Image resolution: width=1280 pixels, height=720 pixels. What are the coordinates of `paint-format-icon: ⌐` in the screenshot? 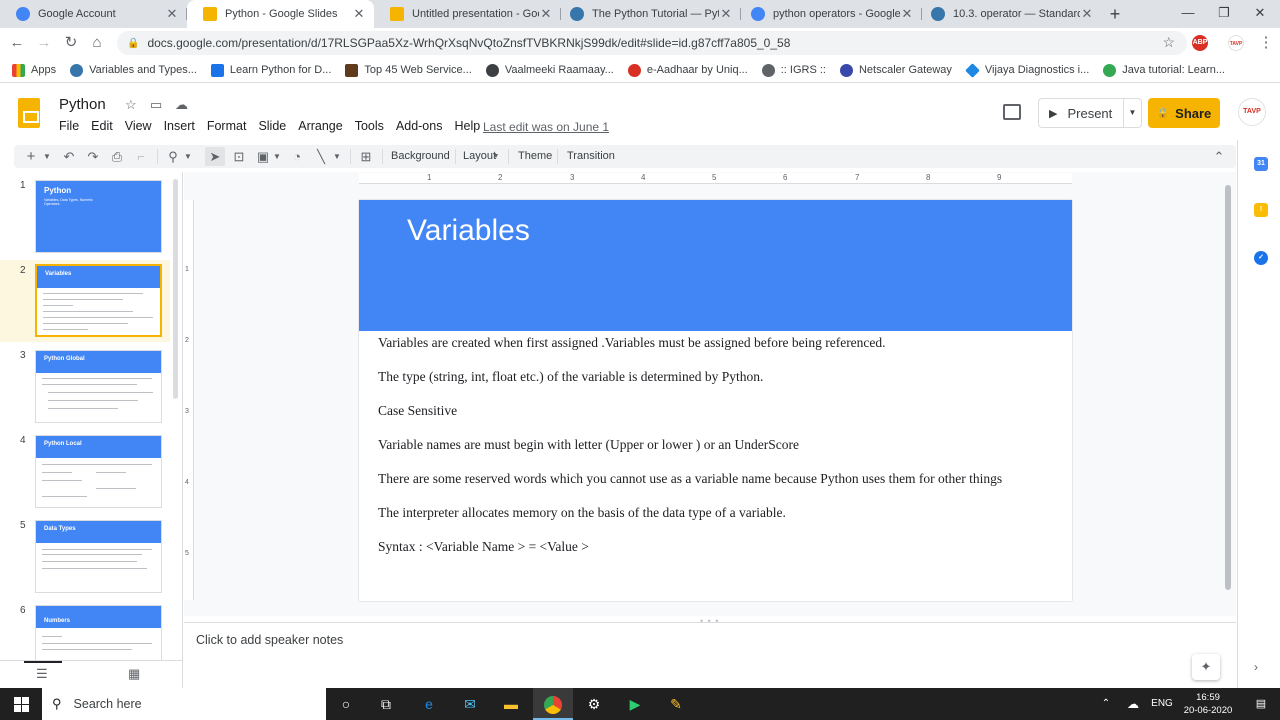 It's located at (141, 156).